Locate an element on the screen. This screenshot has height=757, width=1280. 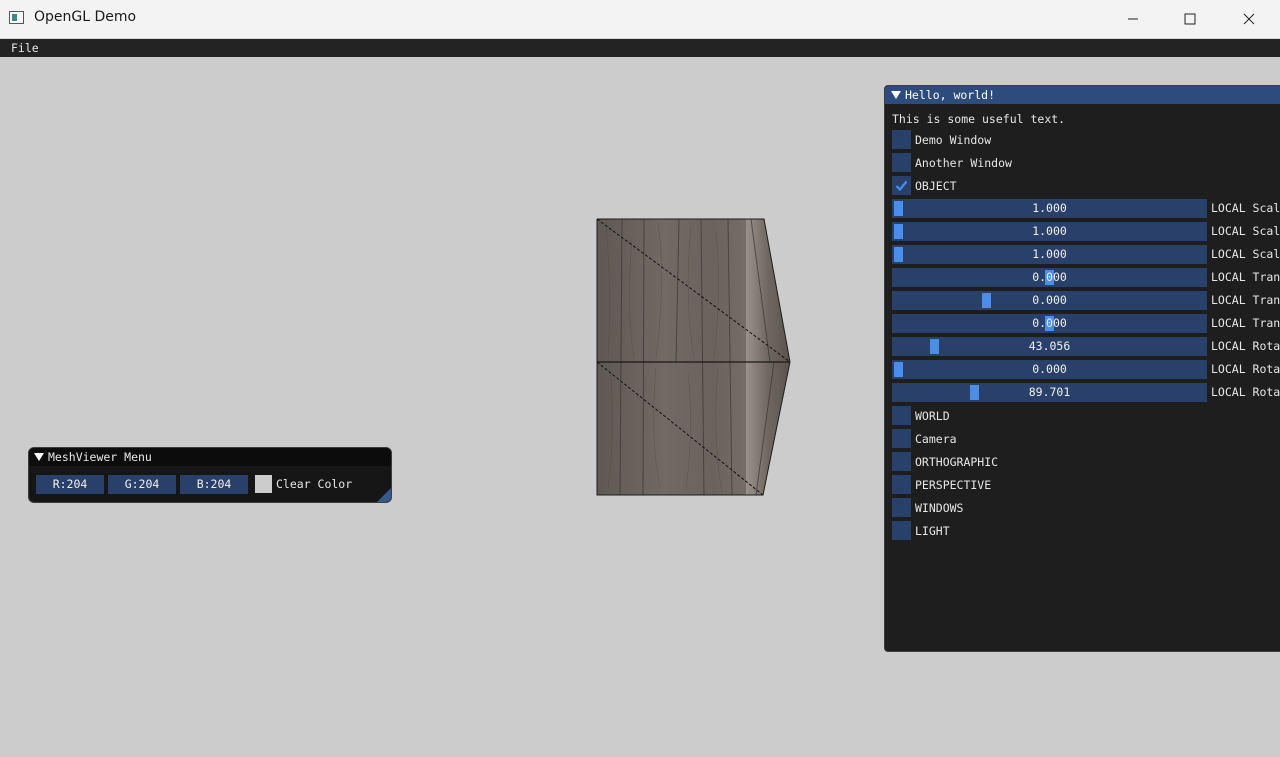
slider-value: 43.056 is located at coordinates (1049, 346).